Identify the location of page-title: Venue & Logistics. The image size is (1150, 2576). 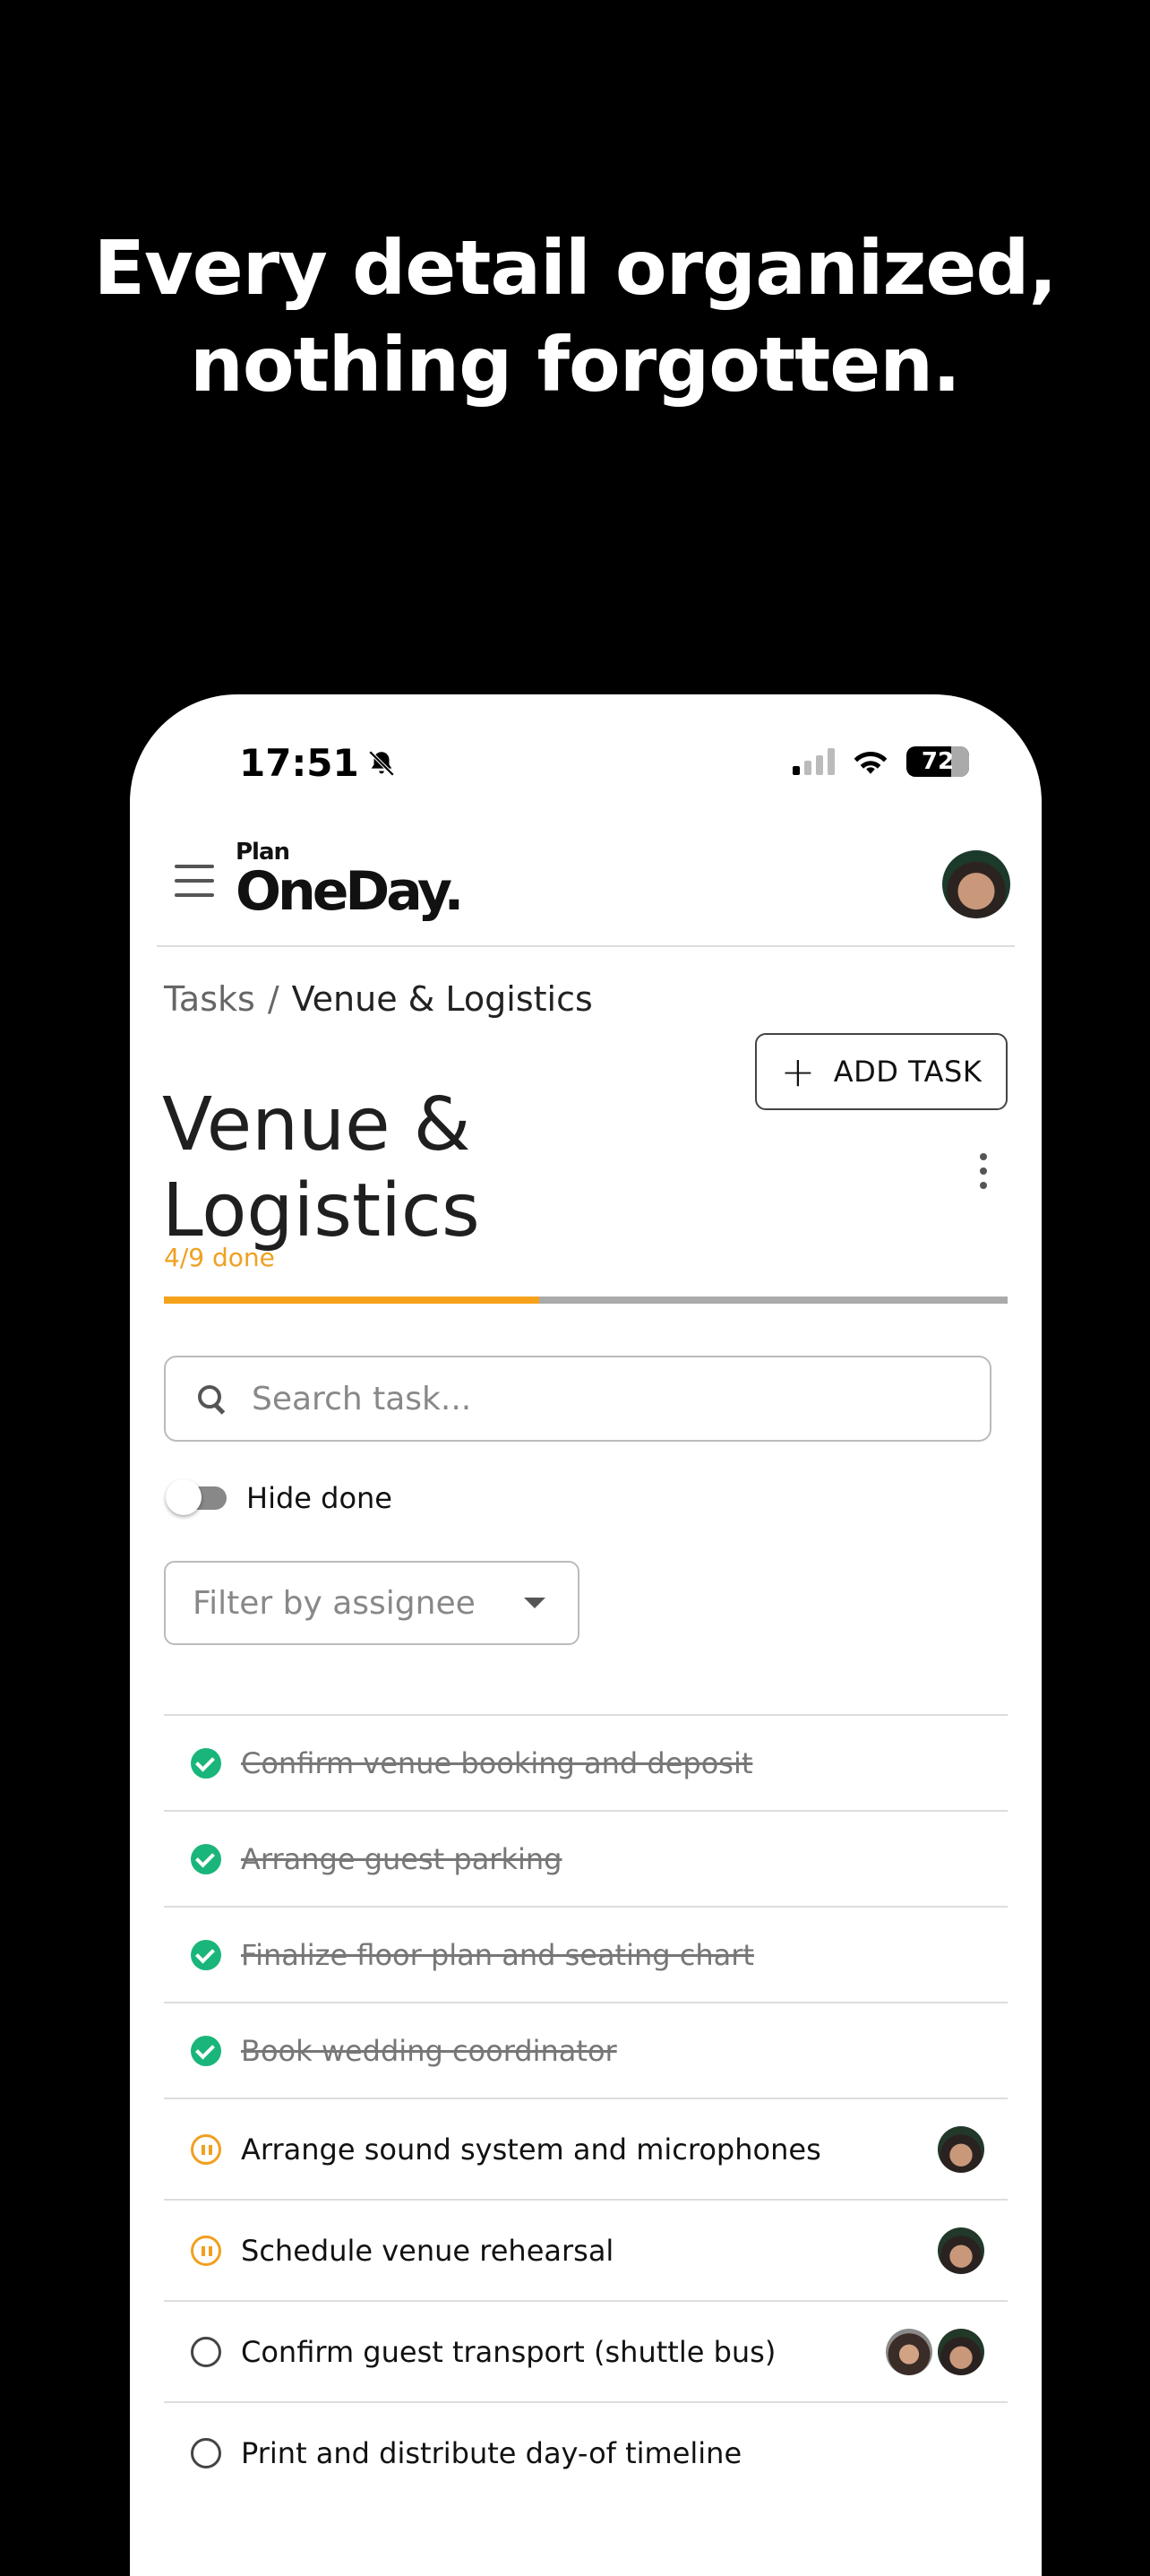
(321, 1167).